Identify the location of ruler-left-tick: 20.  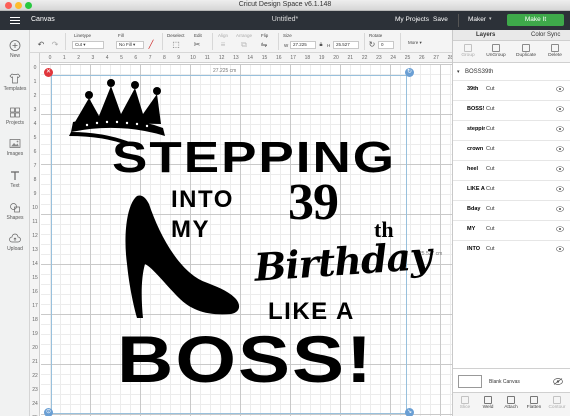
(35, 348).